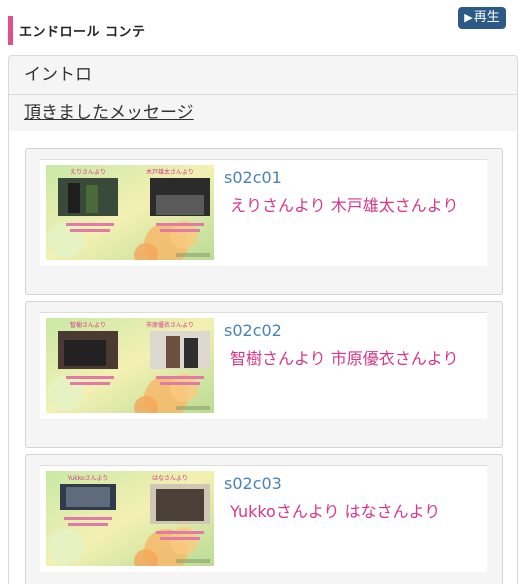 This screenshot has width=527, height=584. I want to click on message-caption-link: 智樹さんより 市原優衣さんより, so click(344, 357).